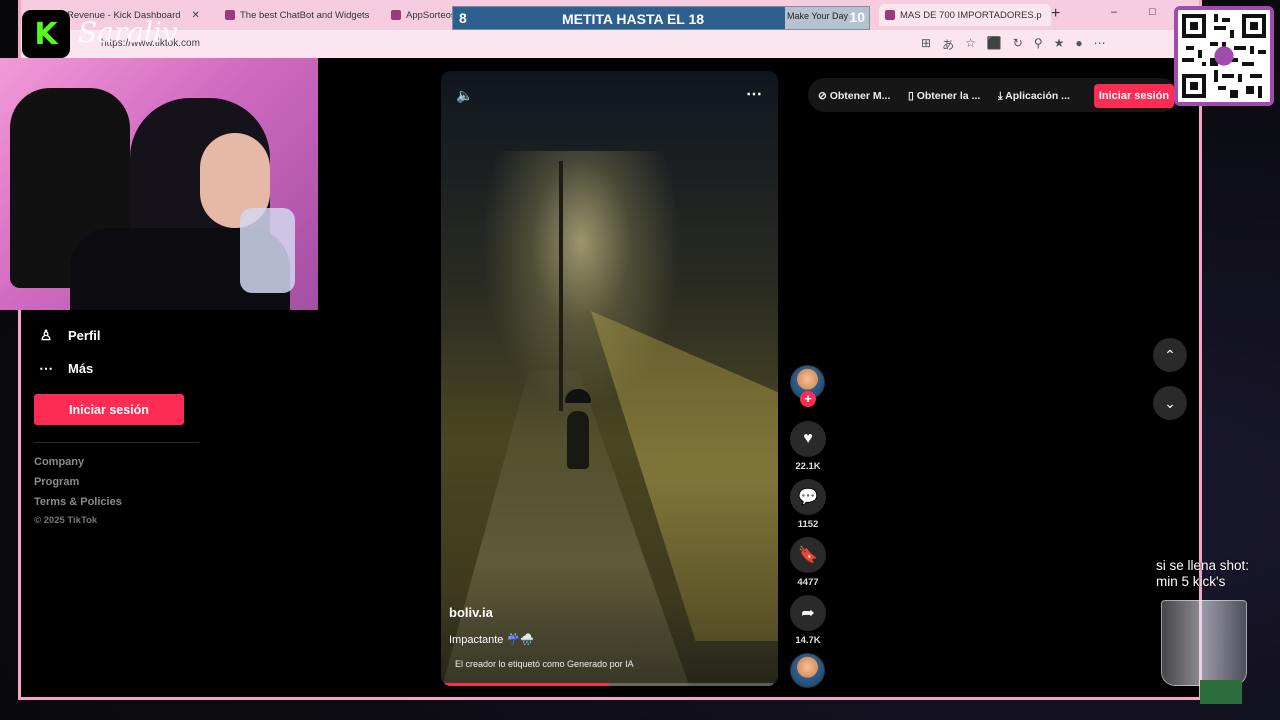  I want to click on video-streetlight-glow, so click(581, 281).